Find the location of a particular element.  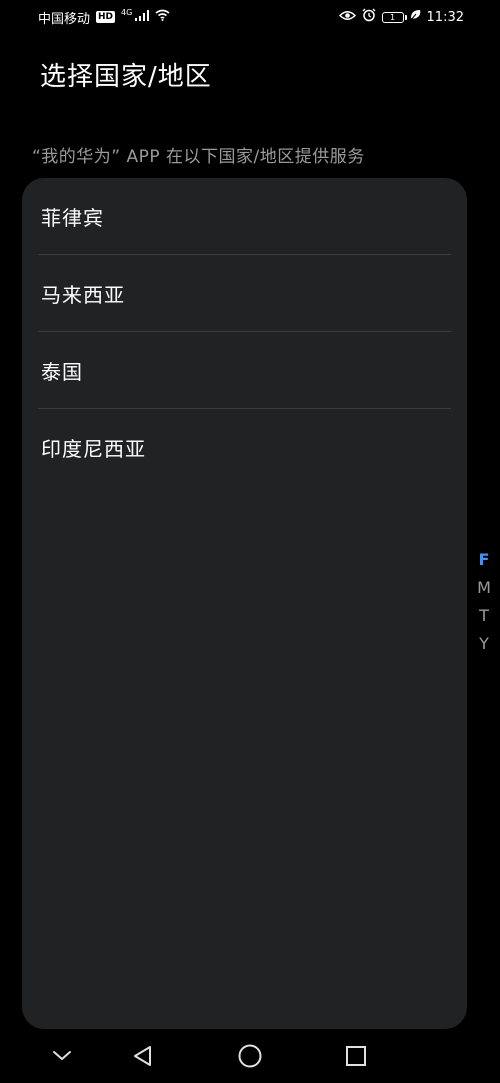

recents-square-icon is located at coordinates (356, 1056).